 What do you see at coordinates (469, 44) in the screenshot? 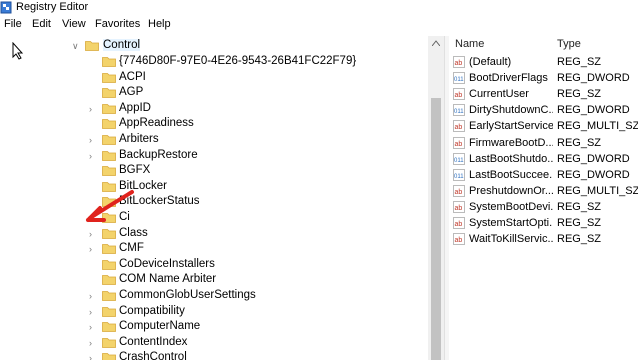
I see `column-header-name: Name` at bounding box center [469, 44].